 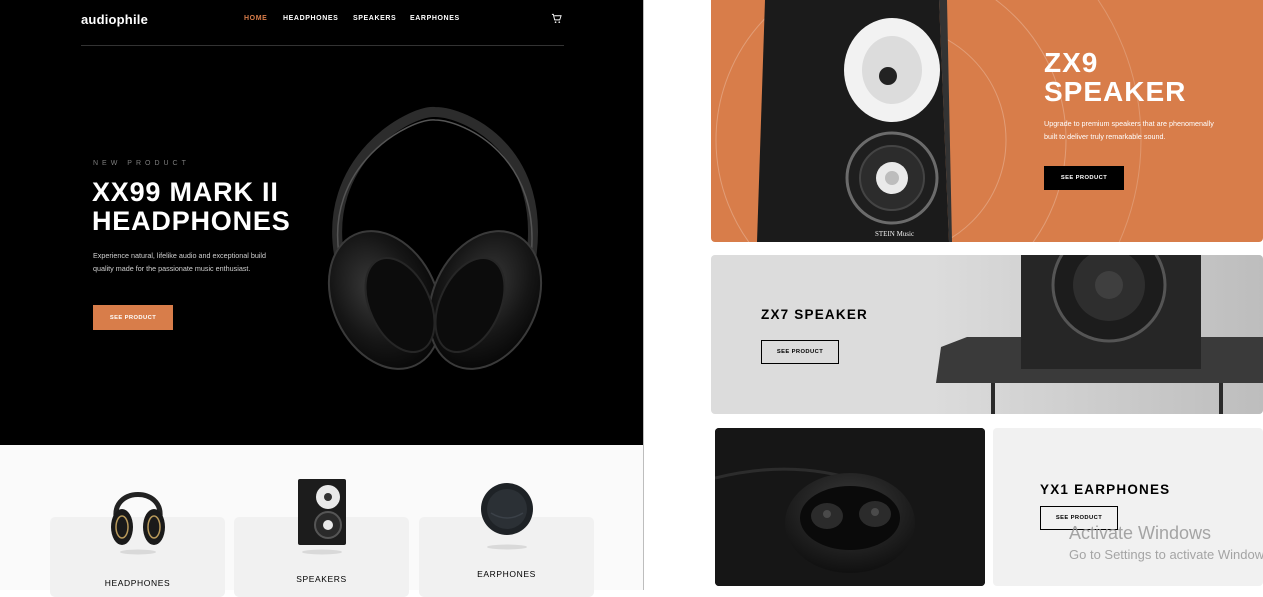 What do you see at coordinates (114, 19) in the screenshot?
I see `brand-logo: audiophile` at bounding box center [114, 19].